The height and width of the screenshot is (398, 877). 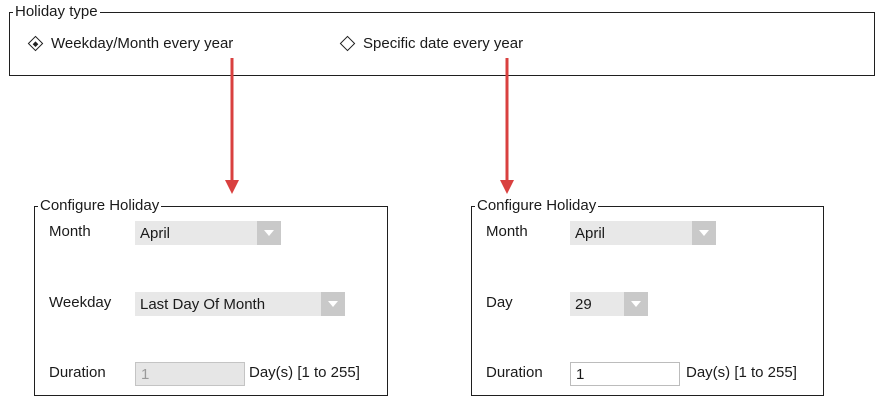 I want to click on weekday-dropdown: Last Day Of Month, so click(x=240, y=304).